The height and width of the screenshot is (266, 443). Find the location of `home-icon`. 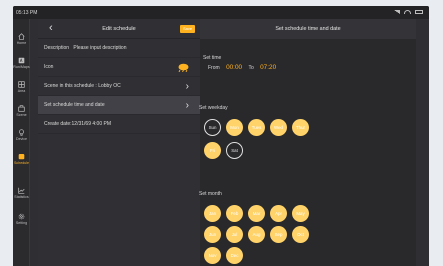

home-icon is located at coordinates (21, 36).